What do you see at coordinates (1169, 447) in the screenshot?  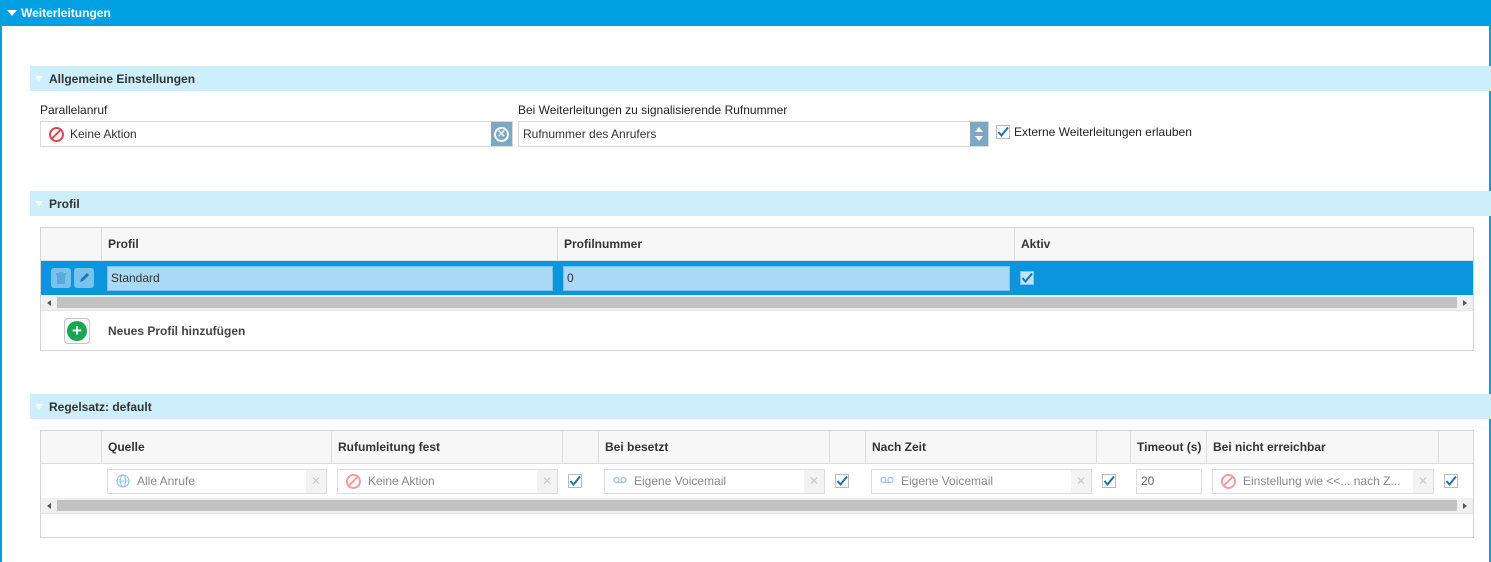 I see `column-header-timeout: Timeout (s)` at bounding box center [1169, 447].